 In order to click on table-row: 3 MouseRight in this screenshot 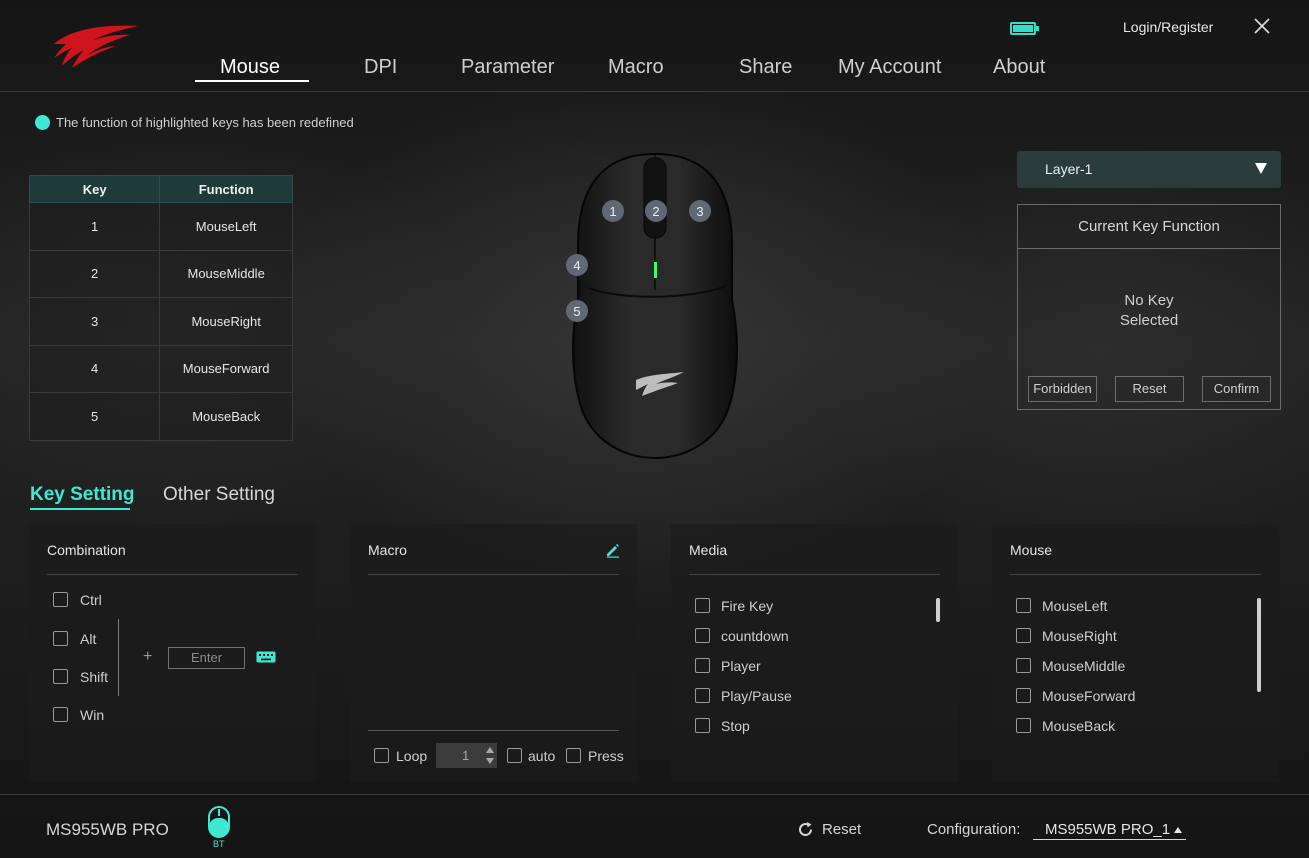, I will do `click(160, 321)`.